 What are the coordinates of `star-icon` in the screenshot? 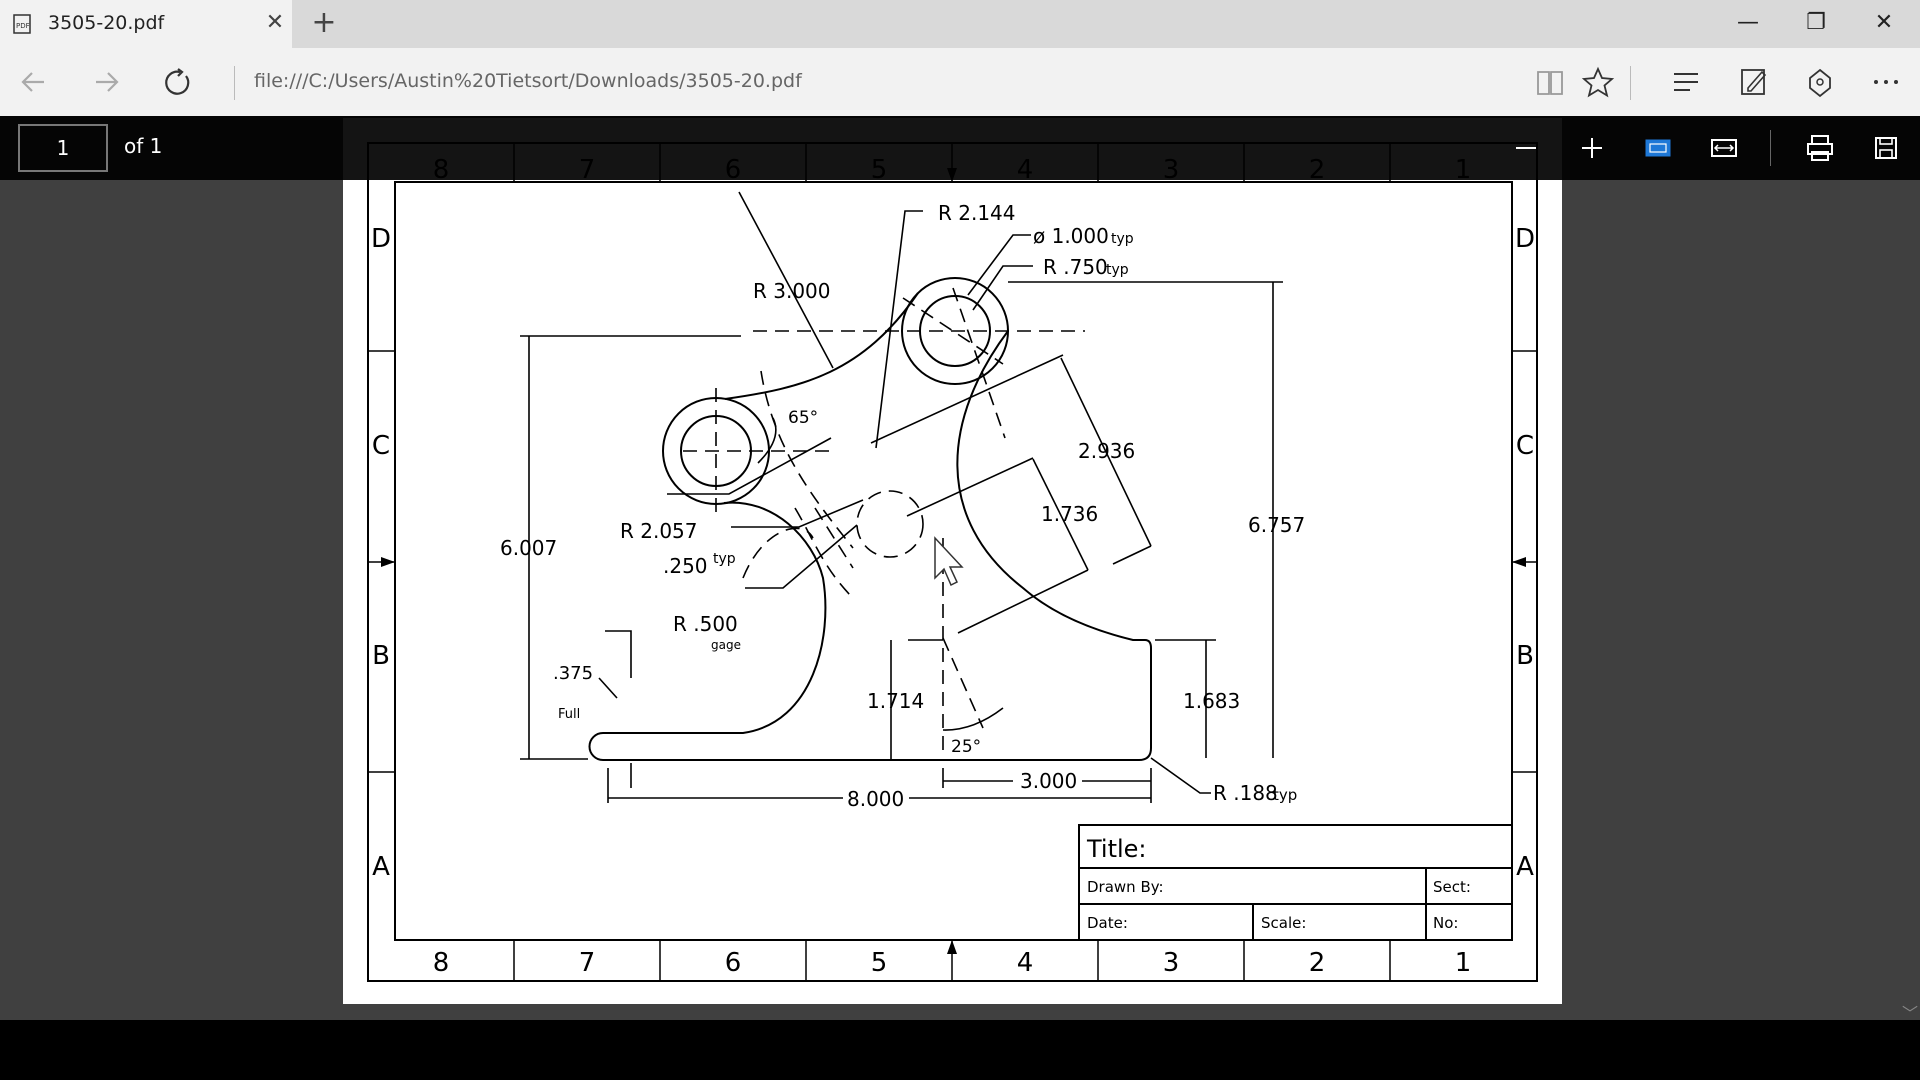 It's located at (1598, 82).